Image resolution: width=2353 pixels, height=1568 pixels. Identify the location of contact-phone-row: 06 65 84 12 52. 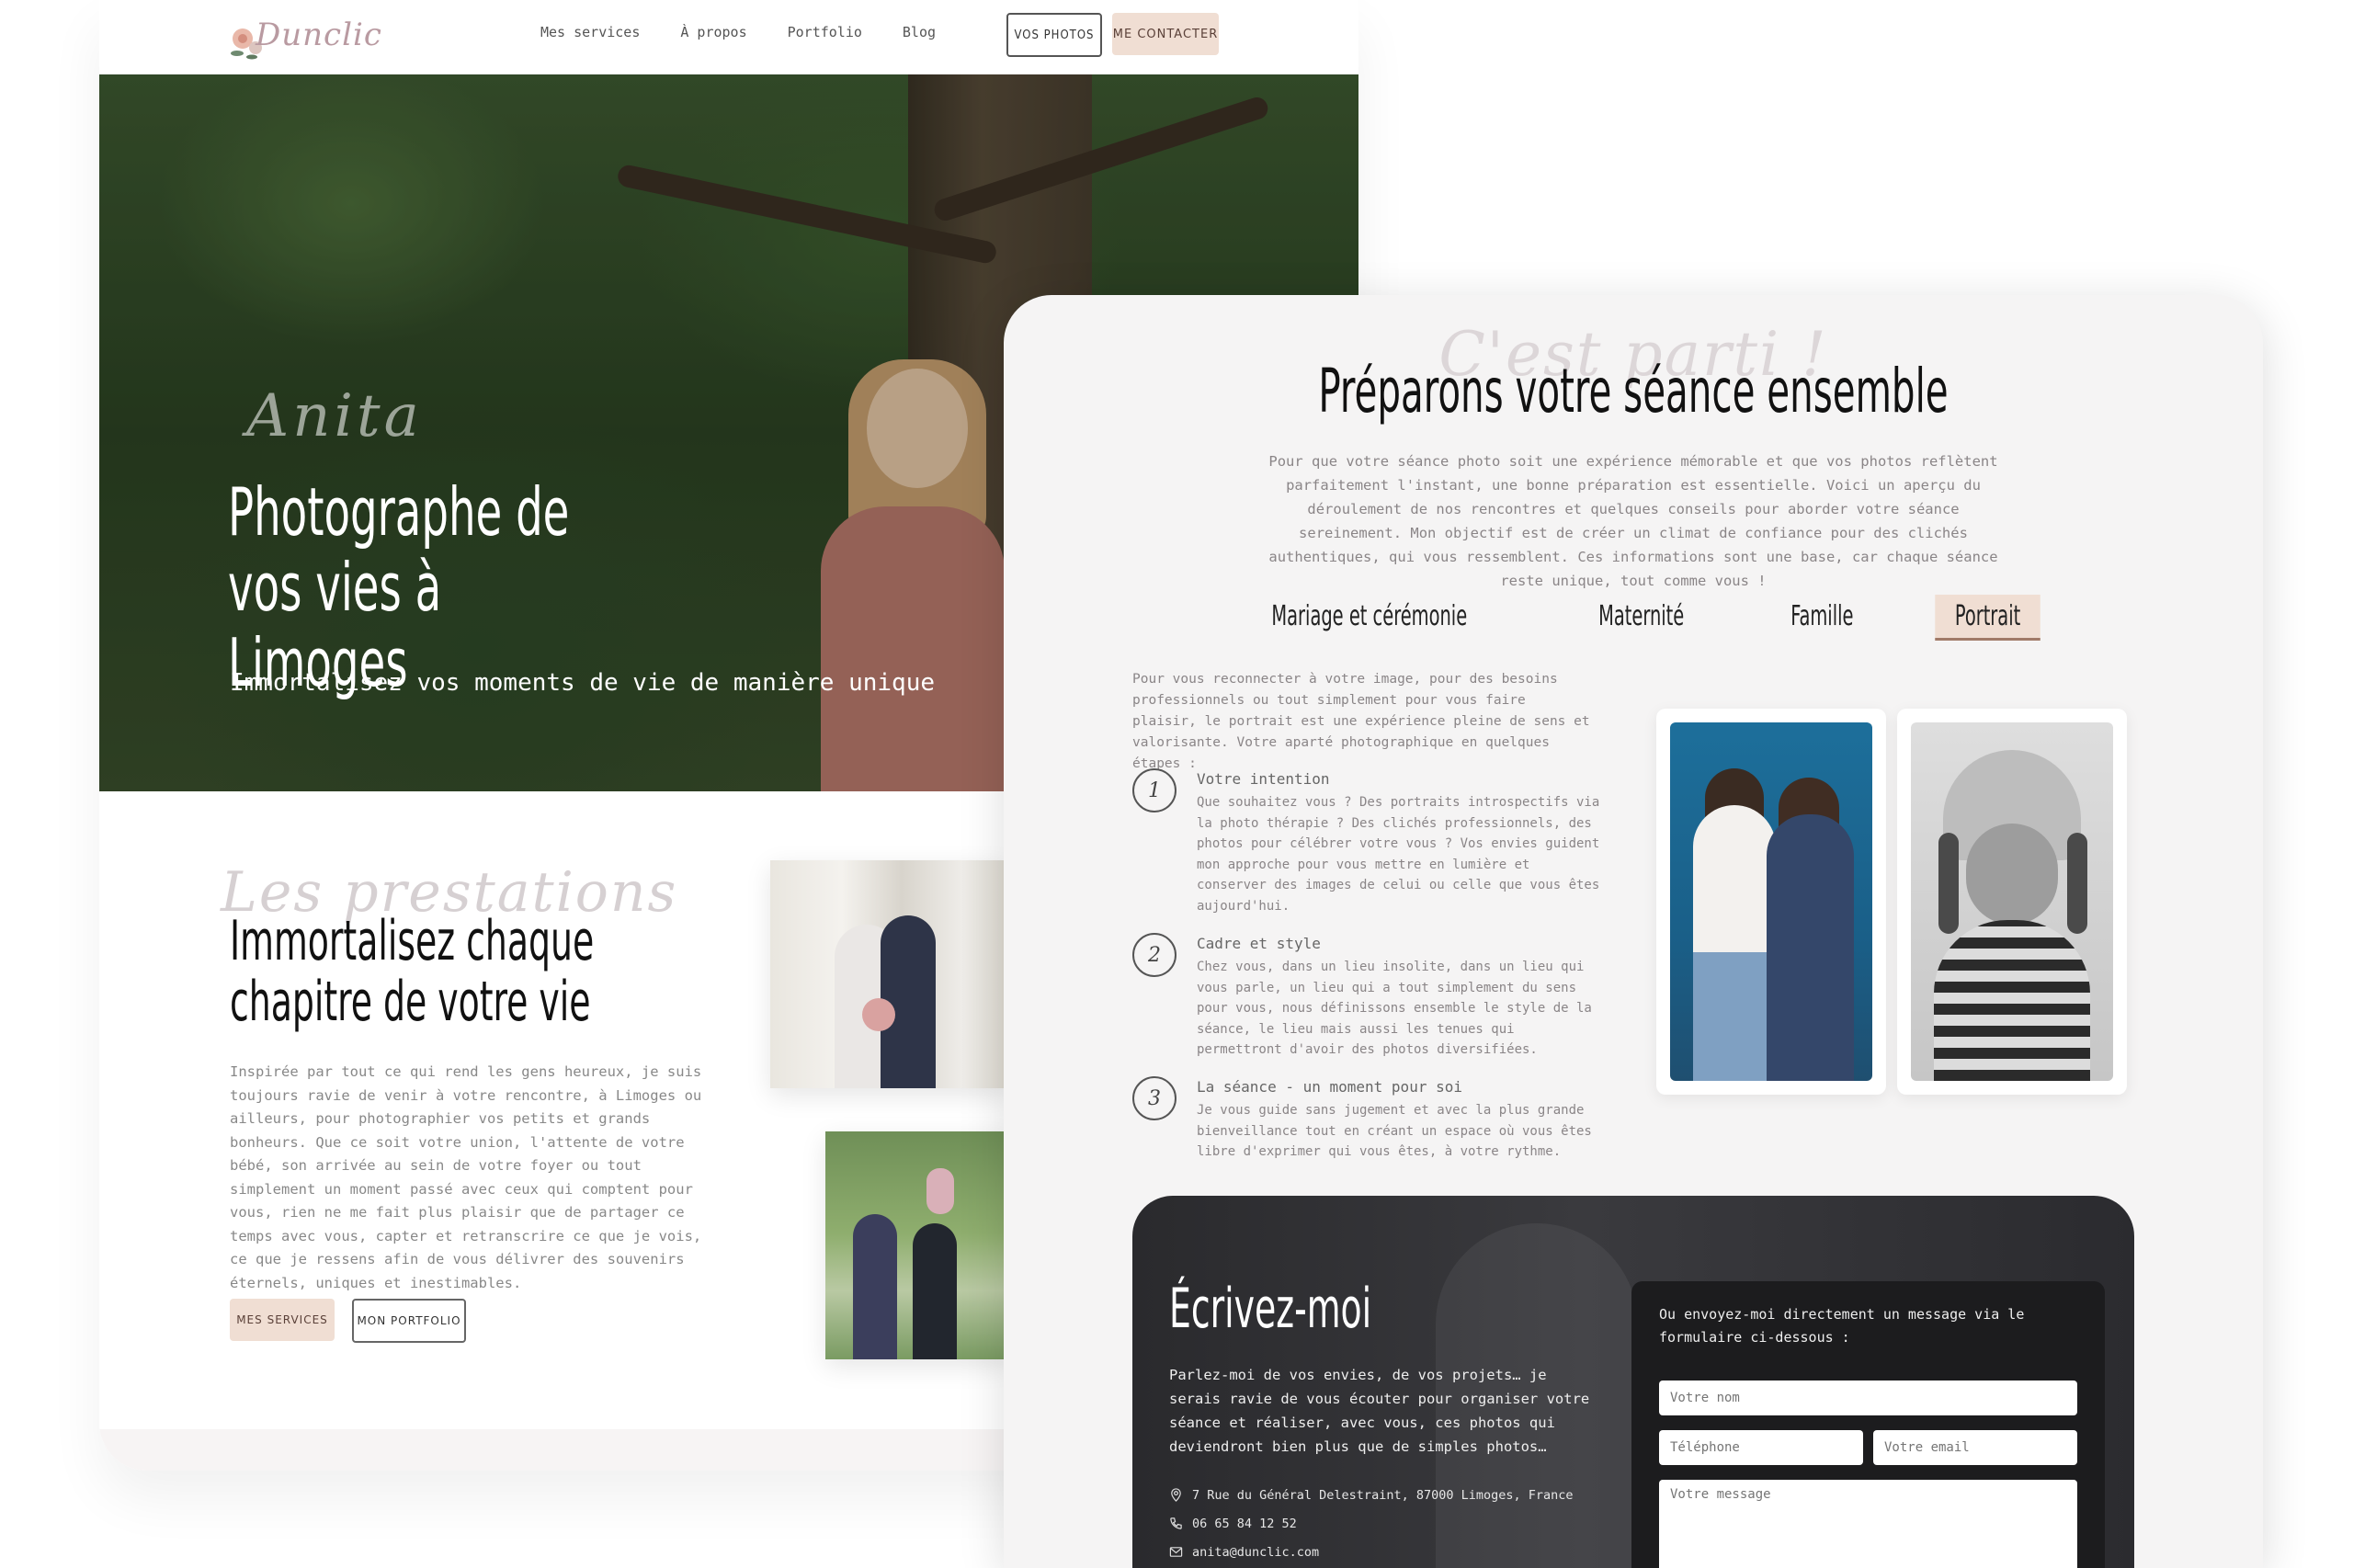
(1371, 1523).